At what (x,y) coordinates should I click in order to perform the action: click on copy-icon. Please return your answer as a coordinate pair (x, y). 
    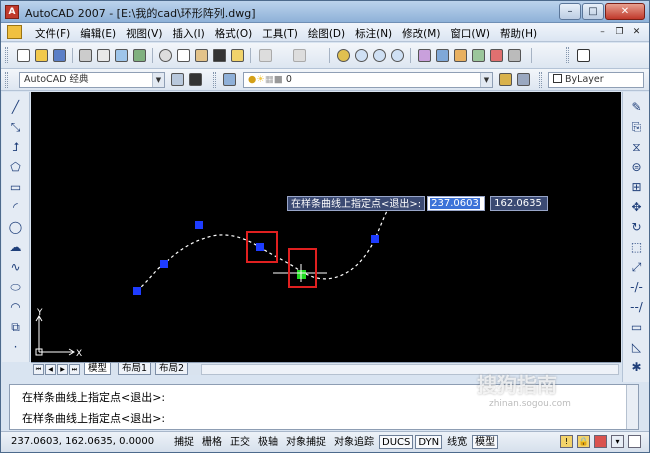
    Looking at the image, I should click on (183, 55).